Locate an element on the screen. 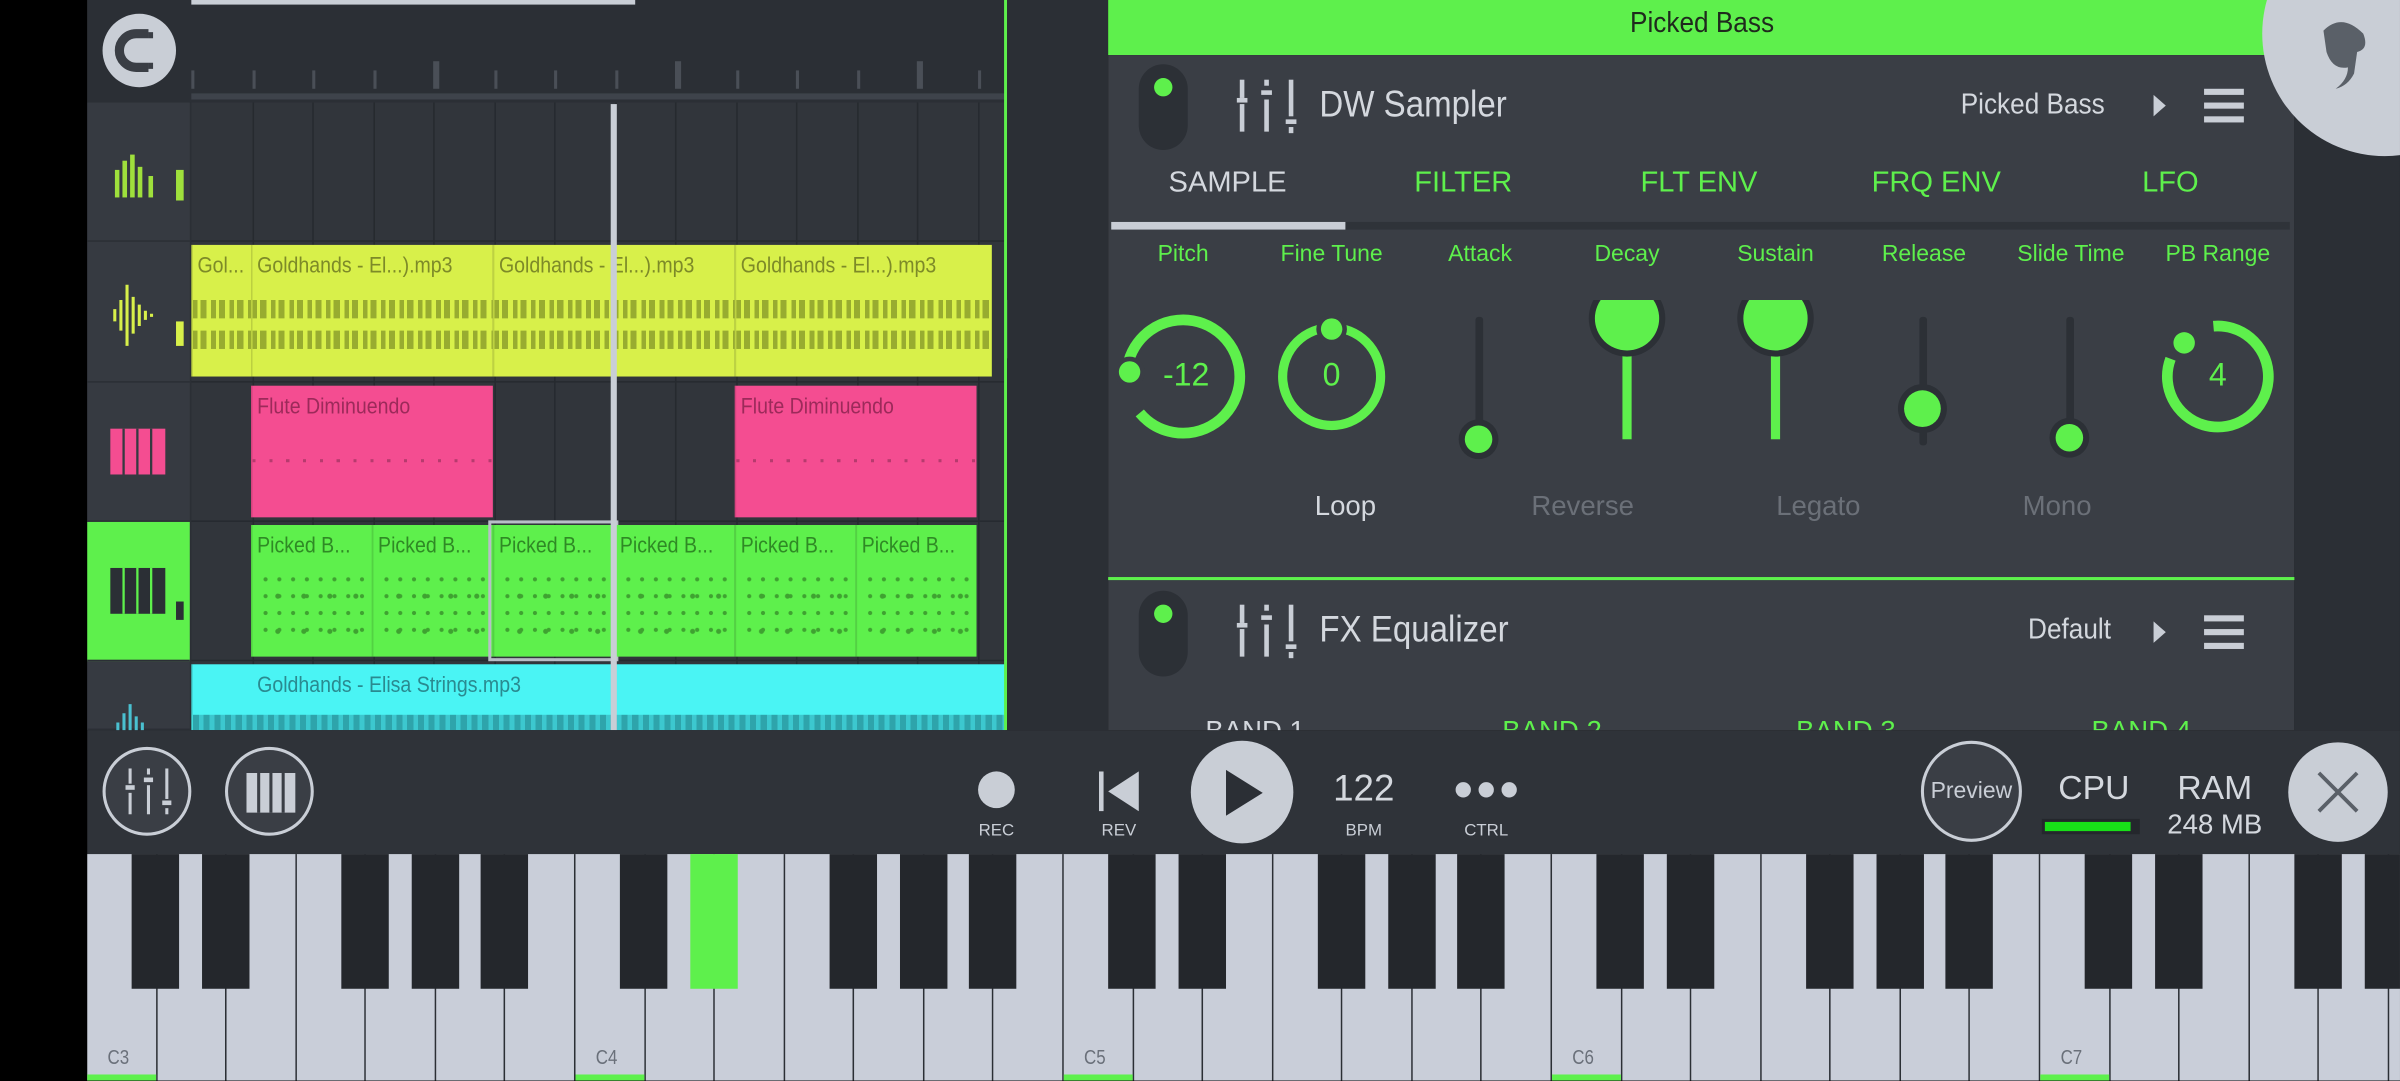 The image size is (2400, 1081). close-button is located at coordinates (2338, 792).